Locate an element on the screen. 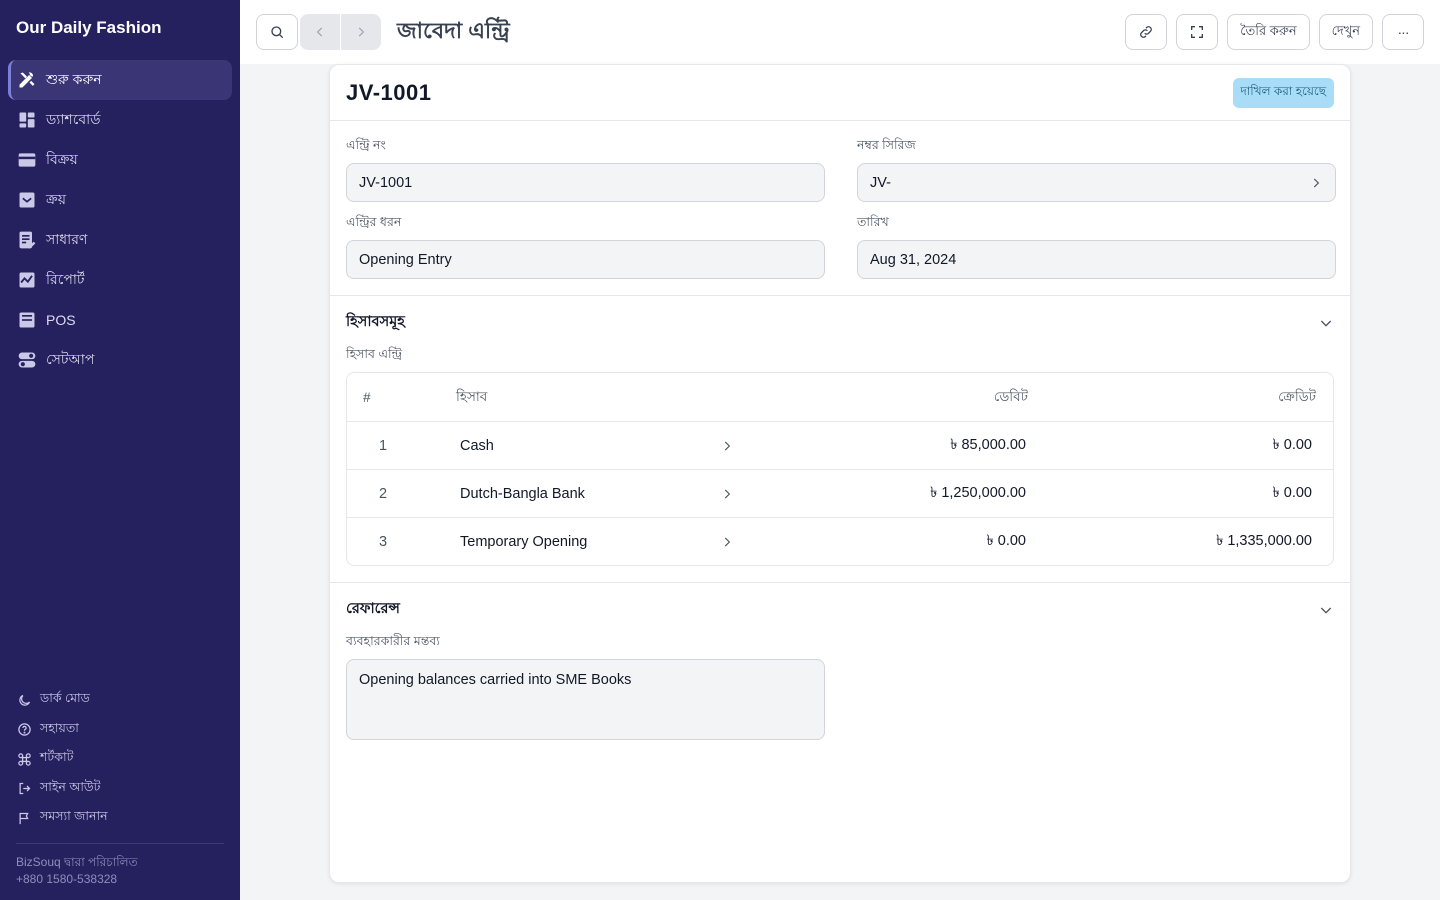 The height and width of the screenshot is (900, 1440). sidebar-item-purchase: ক্রয় is located at coordinates (120, 200).